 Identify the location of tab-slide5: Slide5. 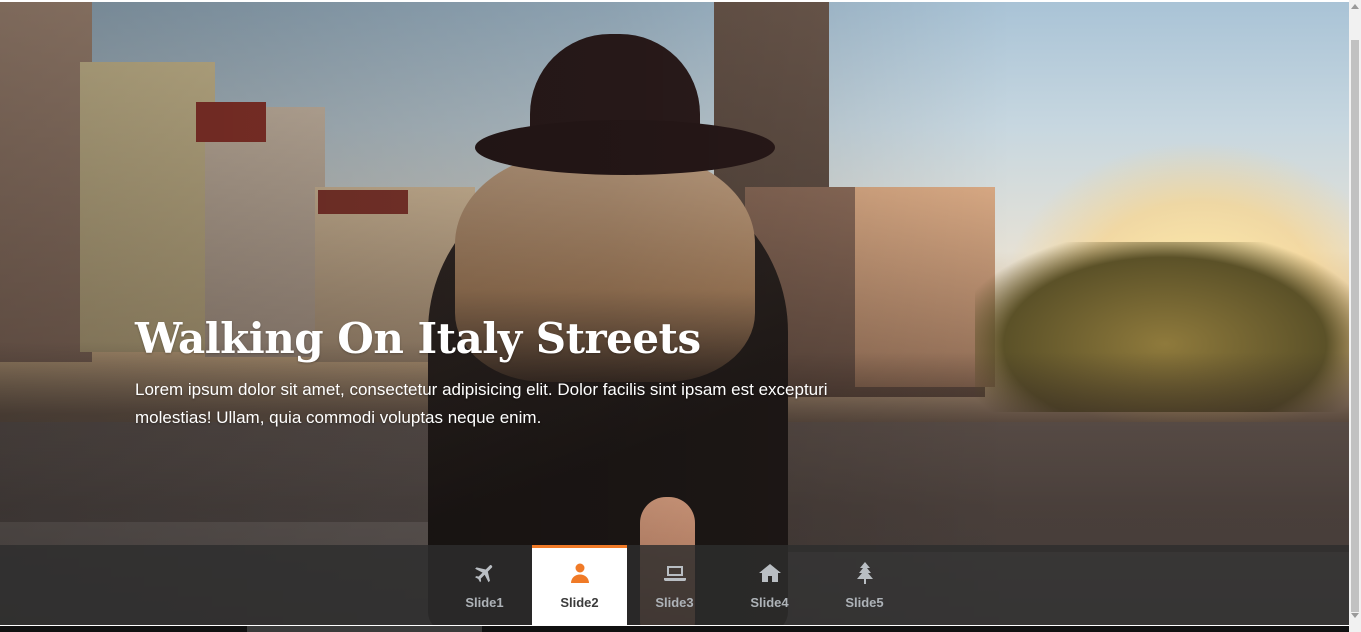
(864, 585).